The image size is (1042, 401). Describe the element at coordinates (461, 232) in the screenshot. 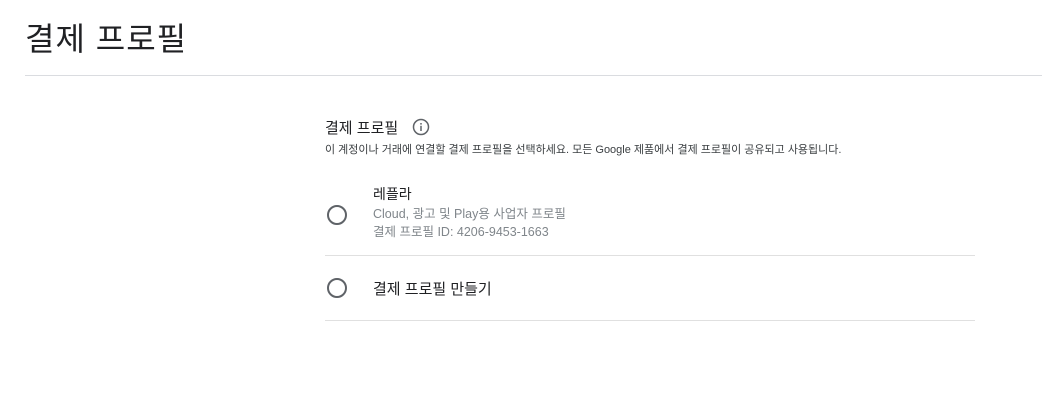

I see `profile-id: 결제 프로필 ID: 4206-9453-1663` at that location.